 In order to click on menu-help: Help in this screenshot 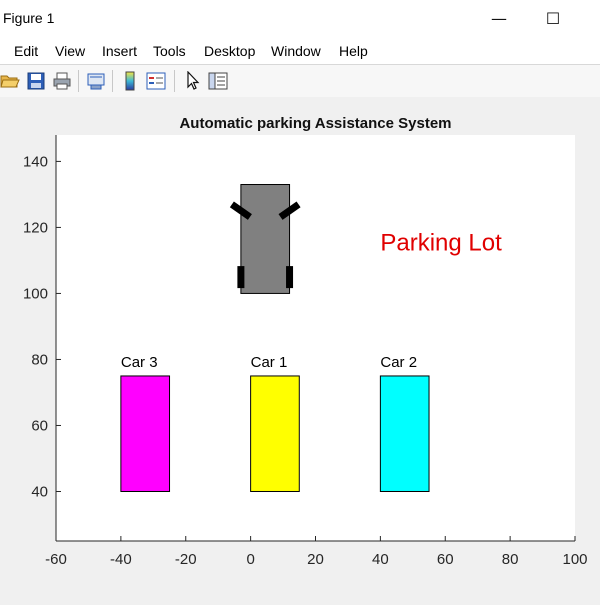, I will do `click(353, 51)`.